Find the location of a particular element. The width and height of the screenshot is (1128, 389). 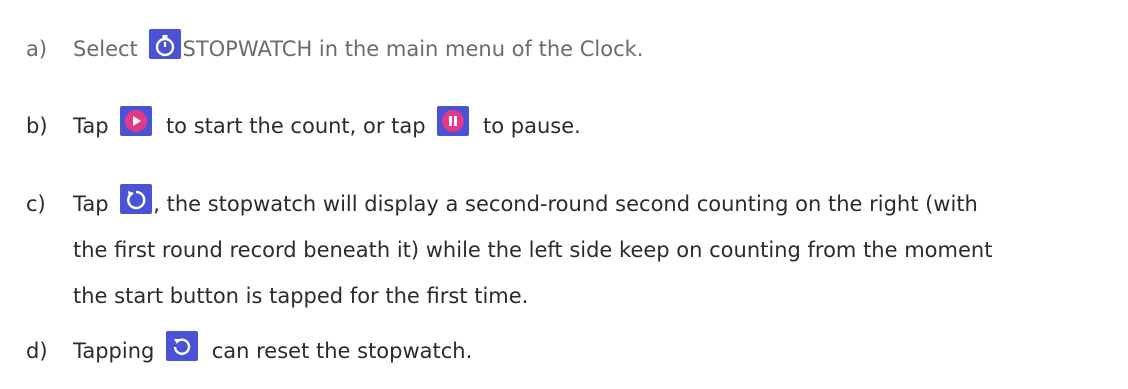

pause-icon is located at coordinates (453, 121).